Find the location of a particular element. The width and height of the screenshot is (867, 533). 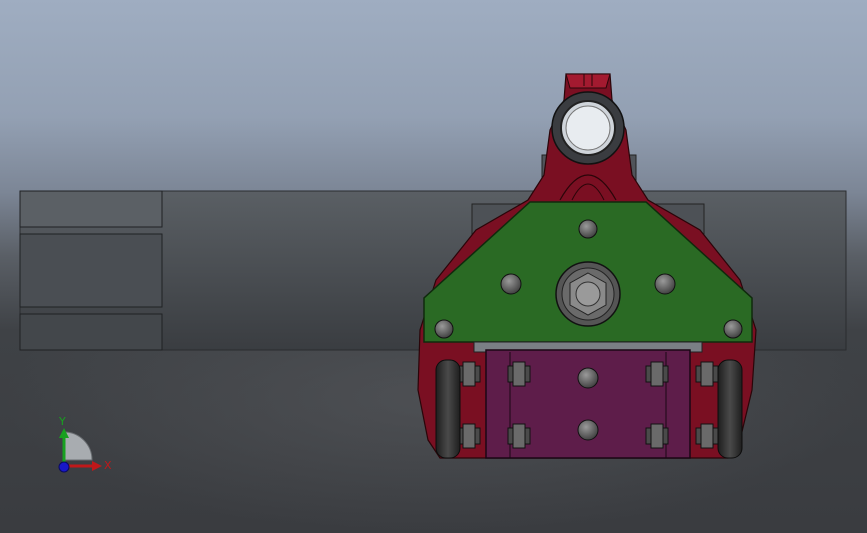

axis-triad: Y X is located at coordinates (85, 444).